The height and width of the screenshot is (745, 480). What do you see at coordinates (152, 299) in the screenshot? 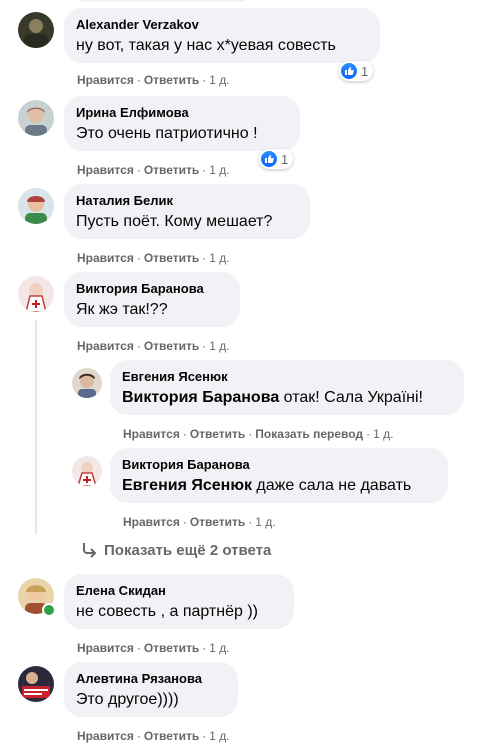
I see `comment-bubble: Виктория Баранова Як жэ так!??` at bounding box center [152, 299].